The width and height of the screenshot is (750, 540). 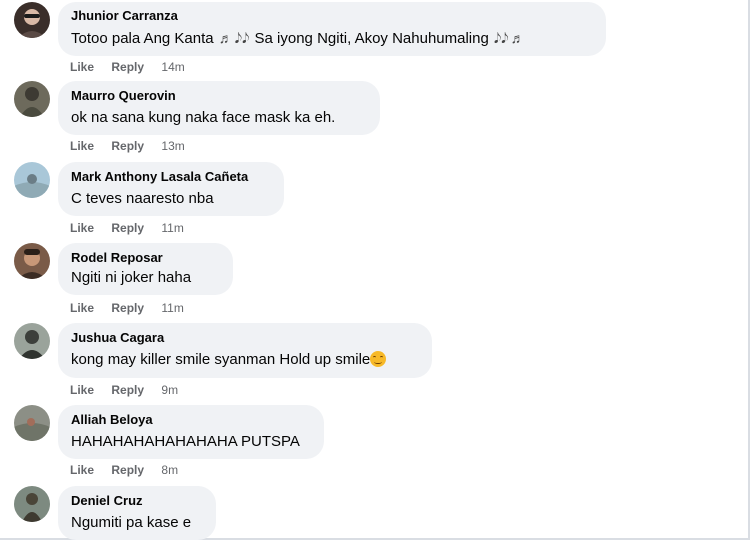 What do you see at coordinates (137, 501) in the screenshot?
I see `comment-author: Deniel Cruz` at bounding box center [137, 501].